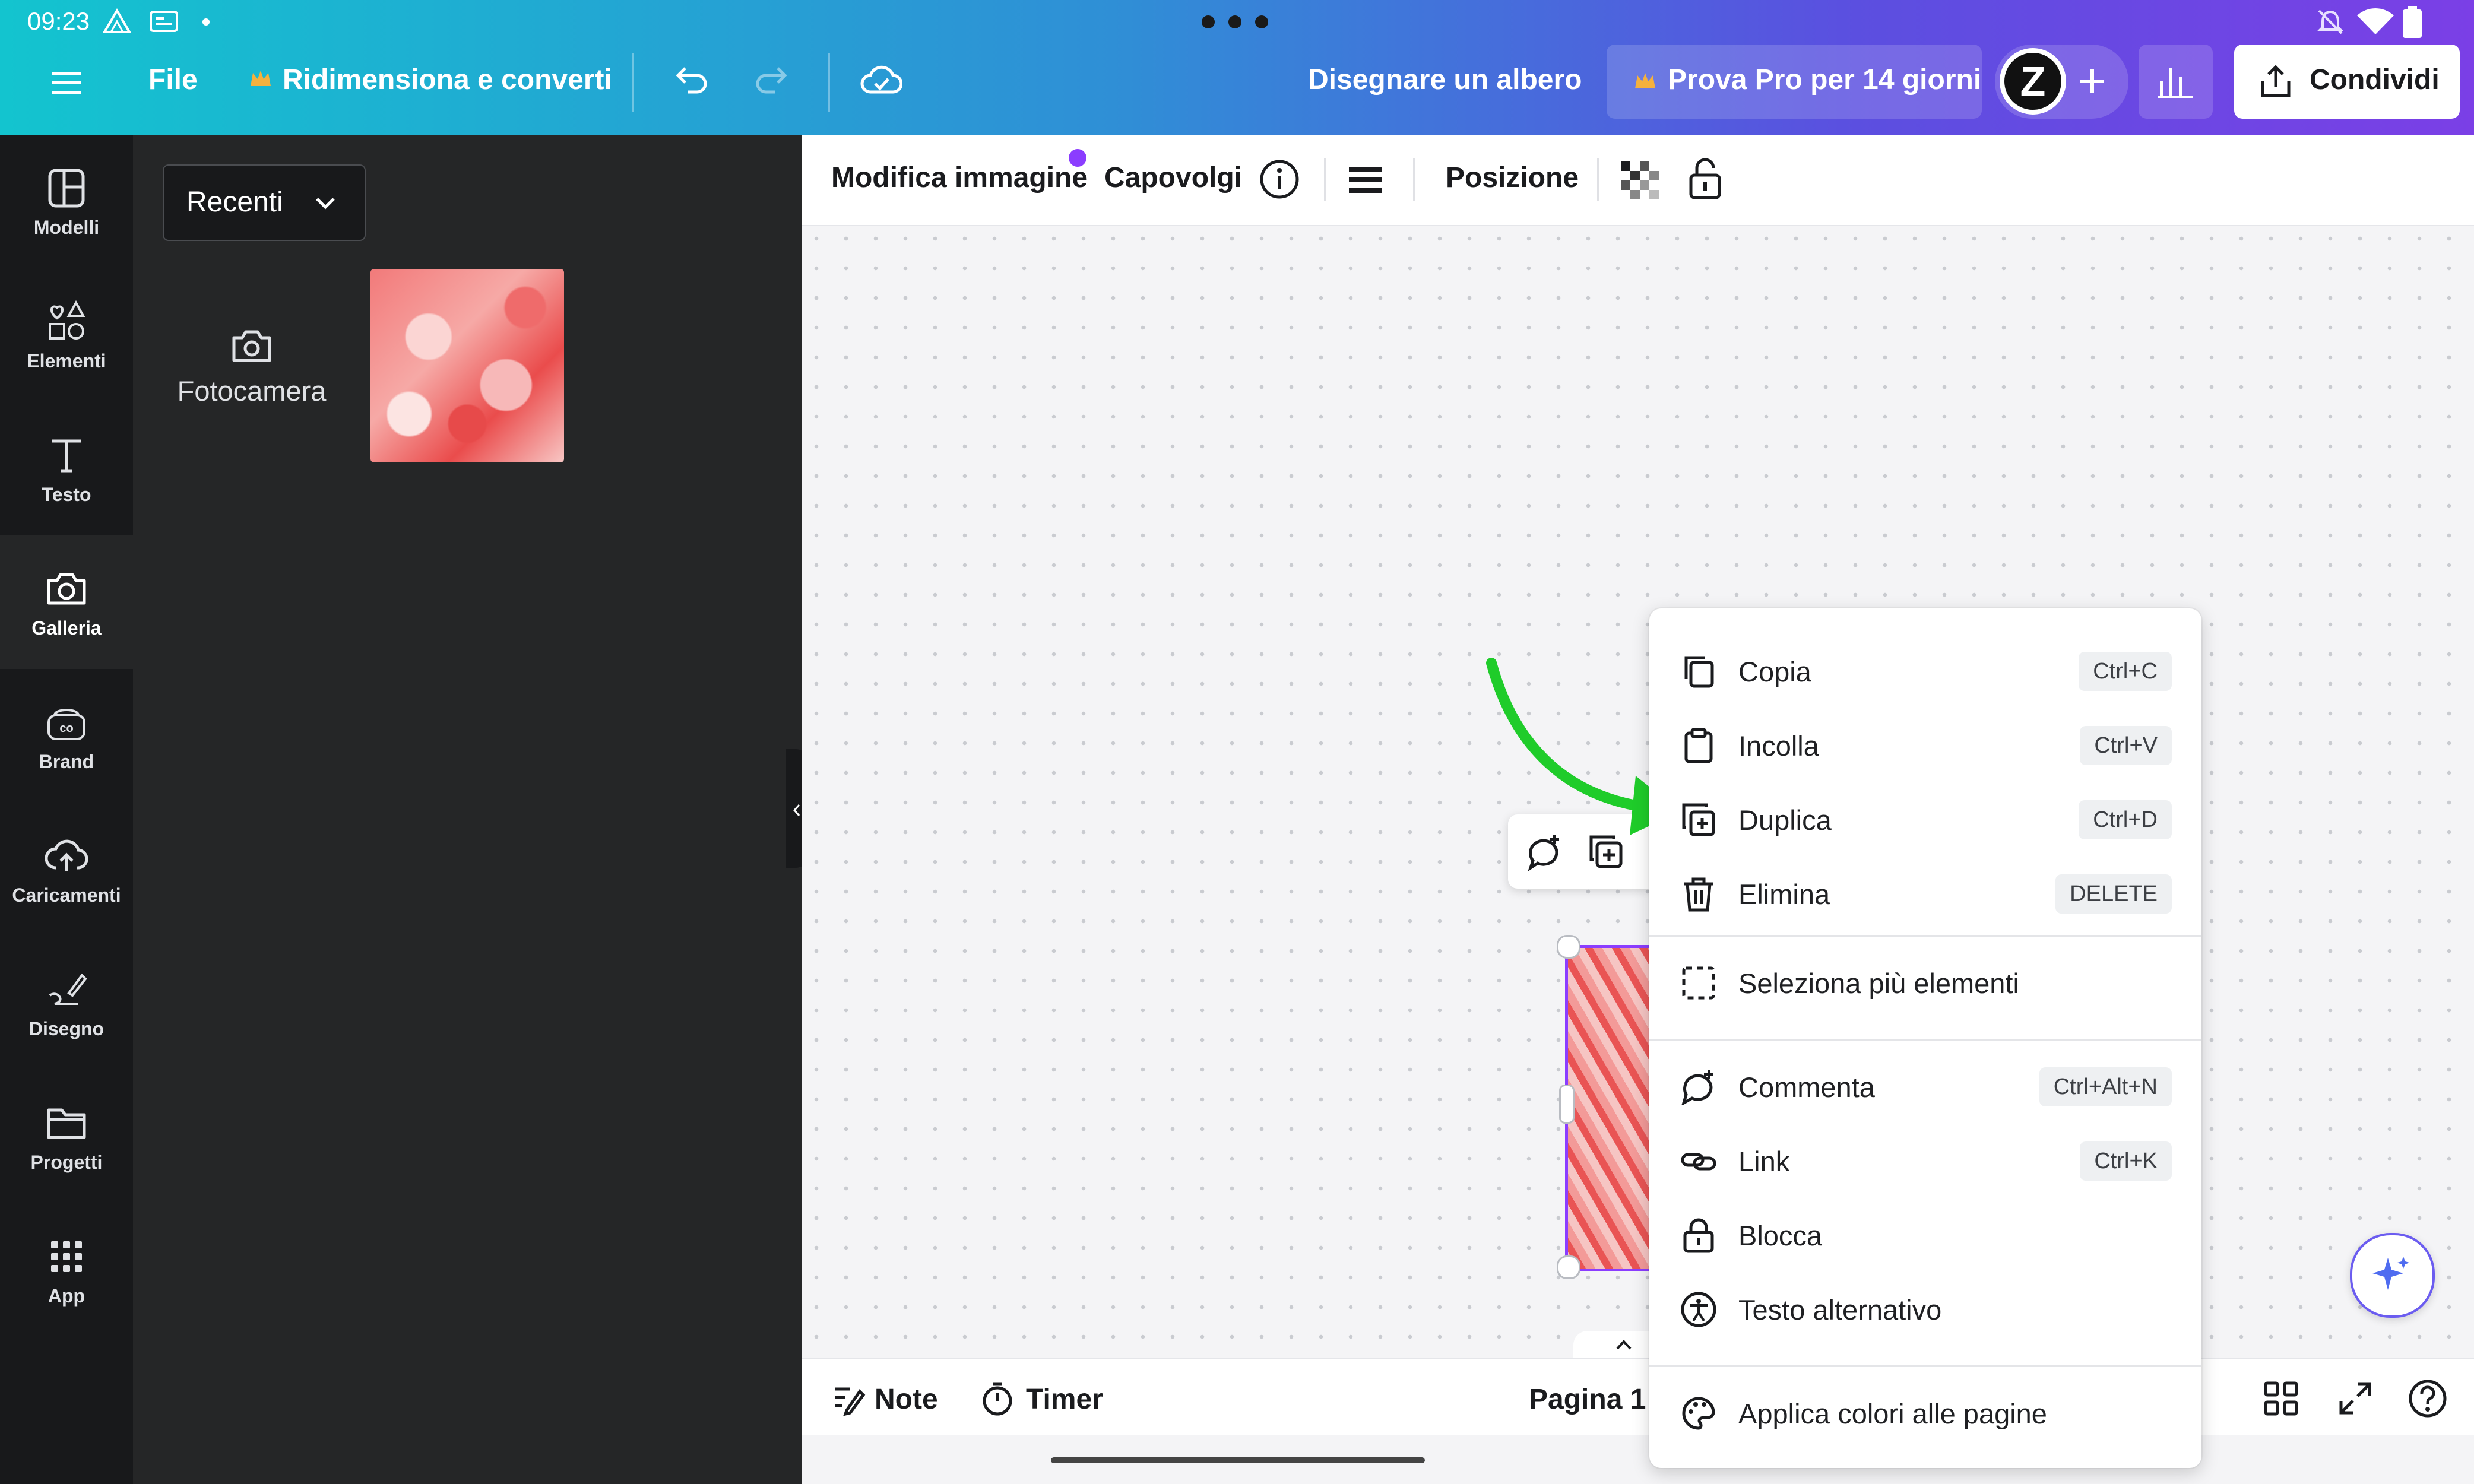 Image resolution: width=2474 pixels, height=1484 pixels. What do you see at coordinates (66, 202) in the screenshot?
I see `sidebar-item-modelli: Modelli` at bounding box center [66, 202].